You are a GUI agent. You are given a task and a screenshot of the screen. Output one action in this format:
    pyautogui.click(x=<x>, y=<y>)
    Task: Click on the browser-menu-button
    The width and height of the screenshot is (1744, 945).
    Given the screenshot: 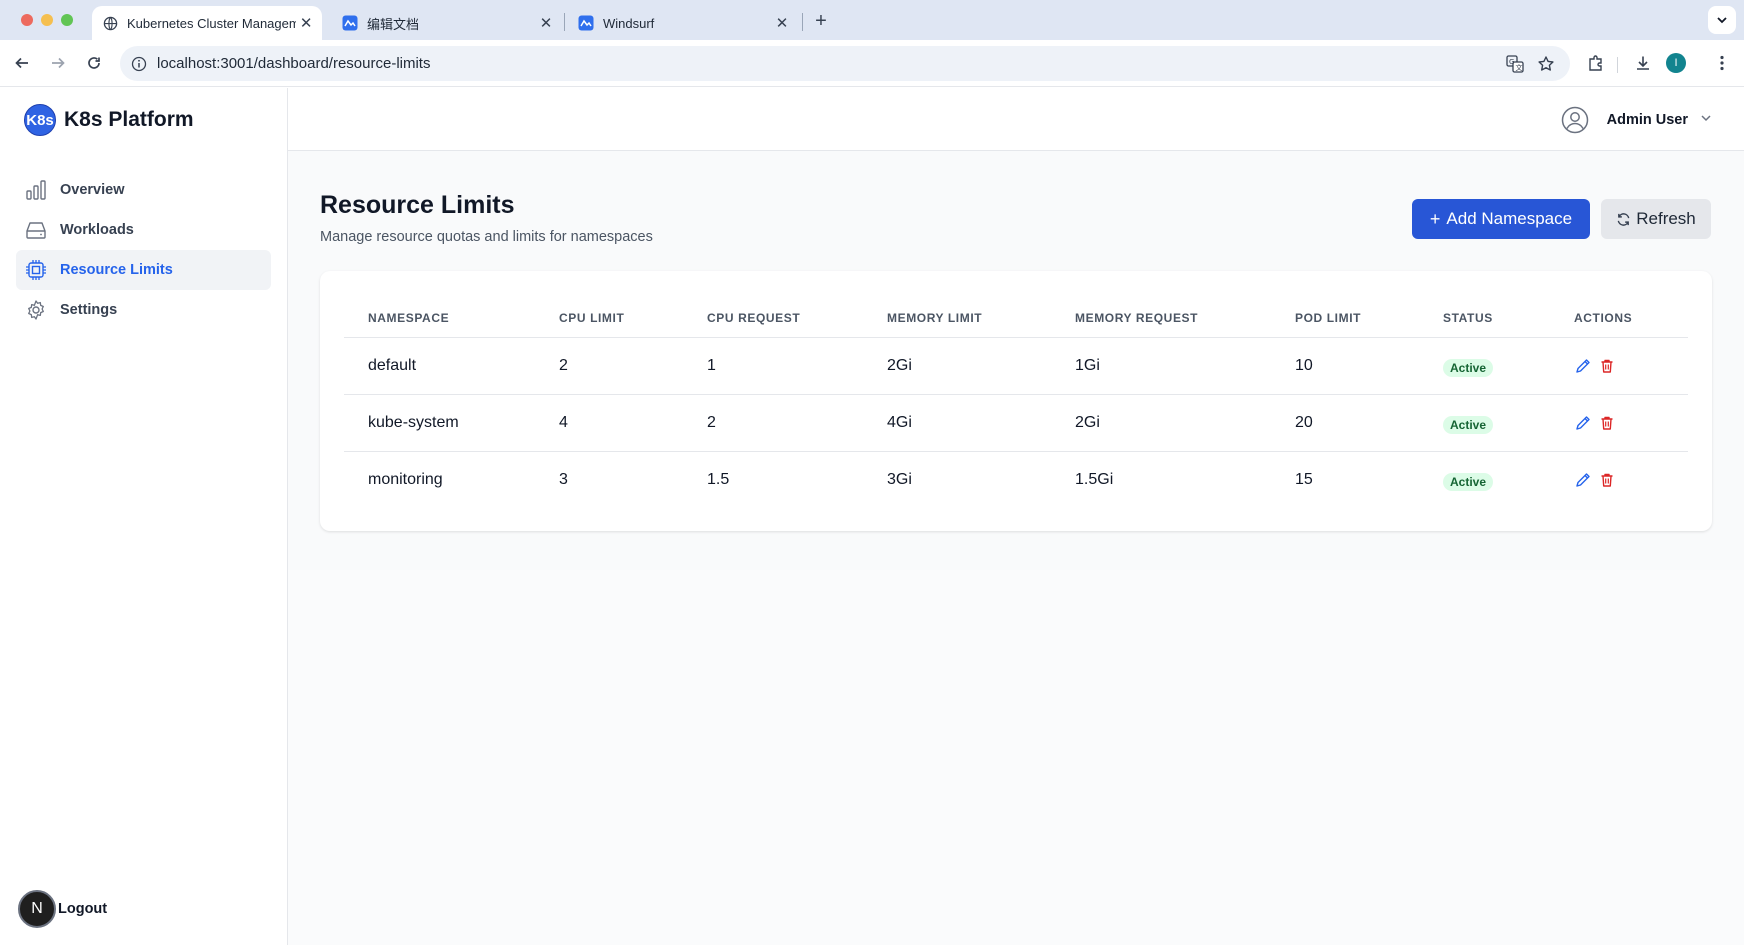 What is the action you would take?
    pyautogui.click(x=1722, y=63)
    